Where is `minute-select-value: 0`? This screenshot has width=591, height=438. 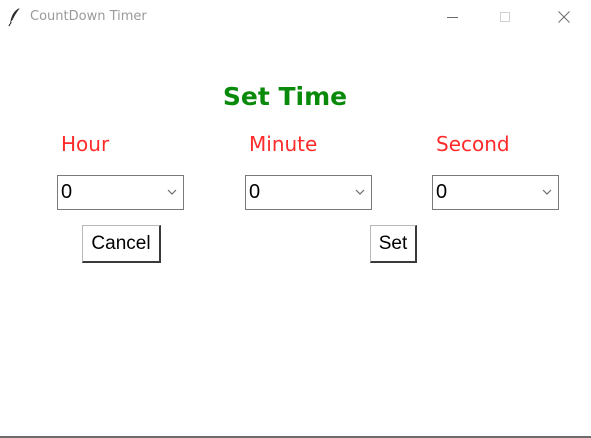
minute-select-value: 0 is located at coordinates (255, 192).